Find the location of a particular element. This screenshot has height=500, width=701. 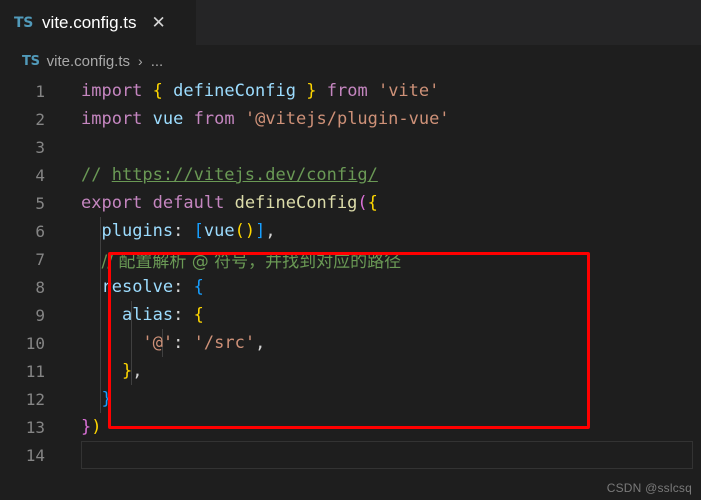

line-content: resolve: { is located at coordinates (381, 287).